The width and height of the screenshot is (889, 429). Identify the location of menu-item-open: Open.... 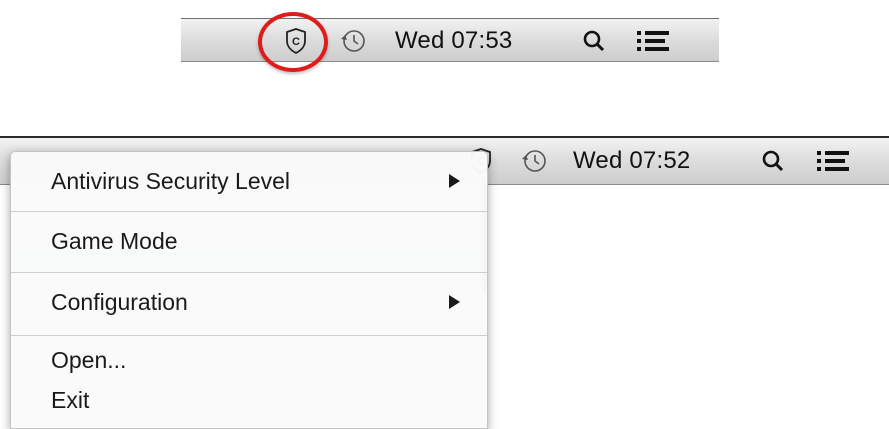
(249, 360).